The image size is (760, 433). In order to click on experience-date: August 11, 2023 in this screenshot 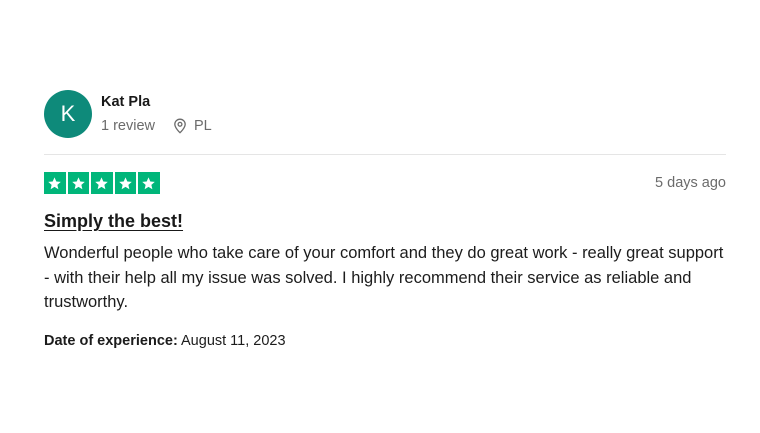, I will do `click(233, 340)`.